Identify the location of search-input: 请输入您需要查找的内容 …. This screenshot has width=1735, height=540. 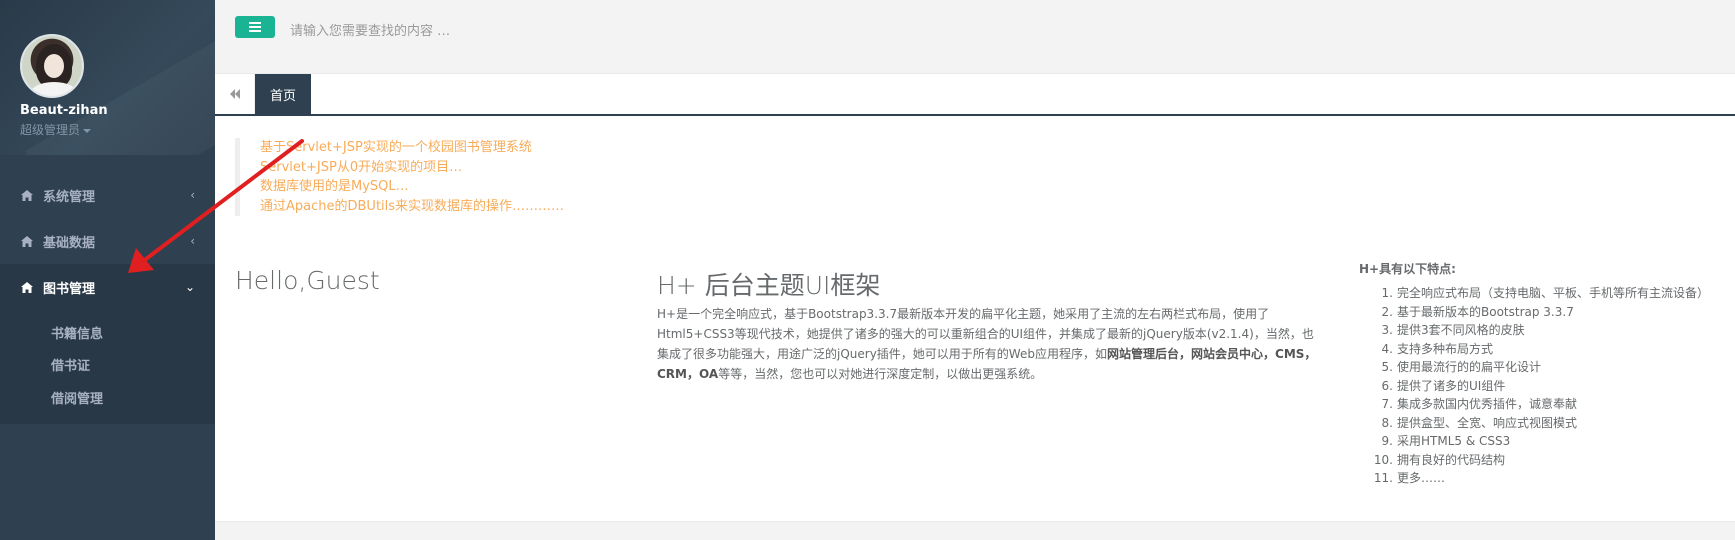
(370, 29).